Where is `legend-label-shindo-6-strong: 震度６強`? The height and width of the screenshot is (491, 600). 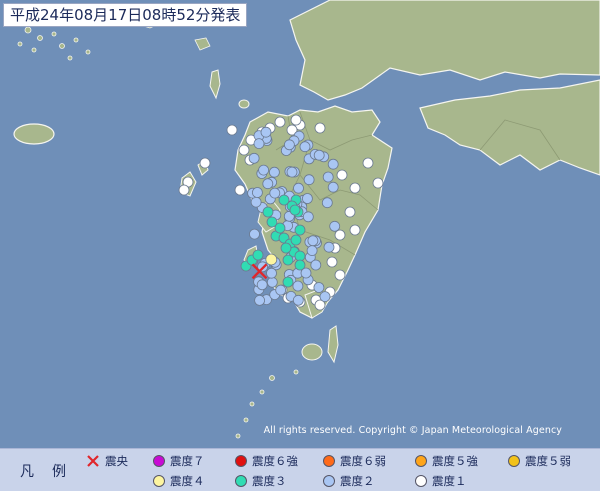
legend-label-shindo-6-strong: 震度６強 is located at coordinates (275, 461).